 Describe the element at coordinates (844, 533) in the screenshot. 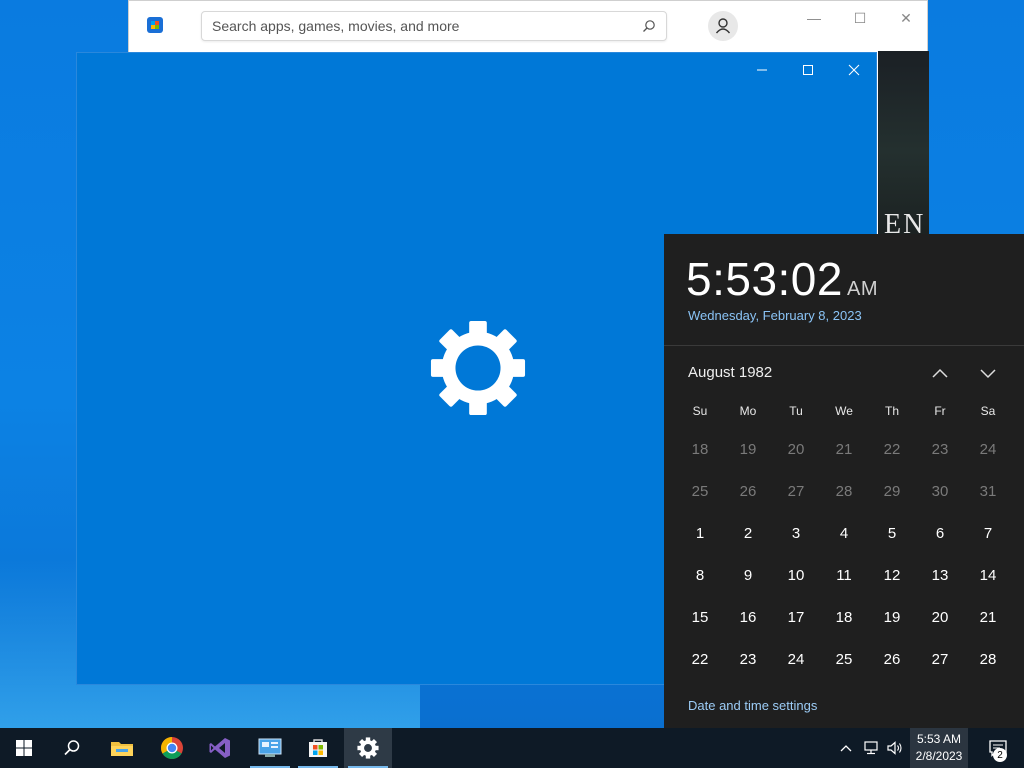

I see `calendar-day: 4` at that location.